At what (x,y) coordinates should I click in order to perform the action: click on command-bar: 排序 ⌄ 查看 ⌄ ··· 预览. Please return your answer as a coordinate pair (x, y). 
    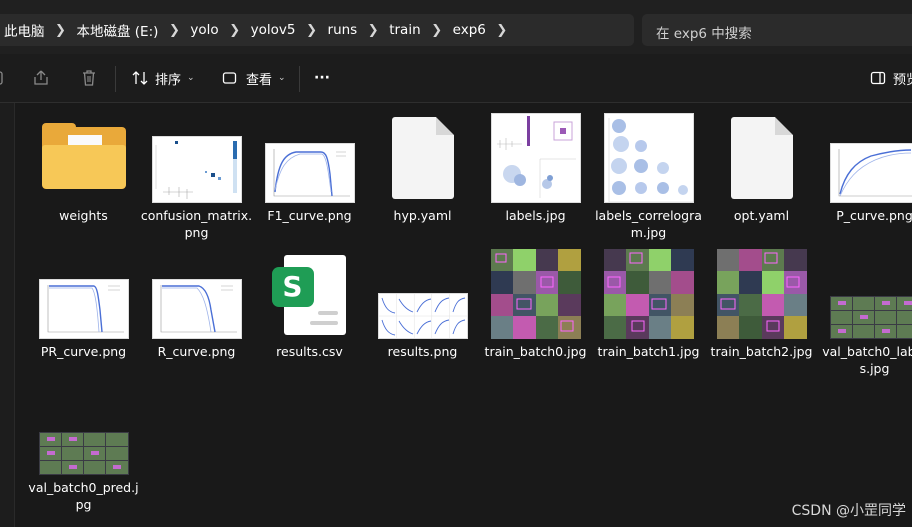
    Looking at the image, I should click on (456, 78).